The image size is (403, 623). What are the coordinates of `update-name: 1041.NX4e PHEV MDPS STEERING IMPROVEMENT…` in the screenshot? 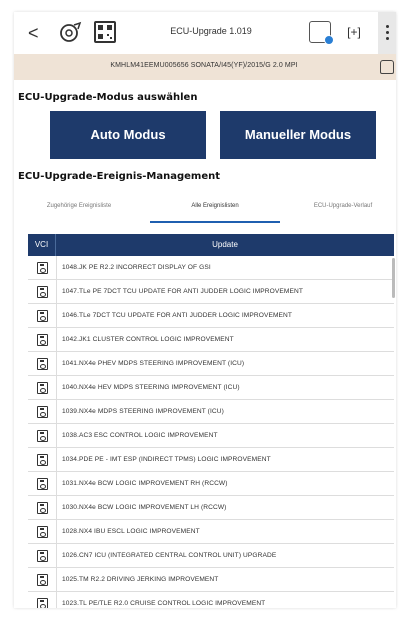 It's located at (153, 363).